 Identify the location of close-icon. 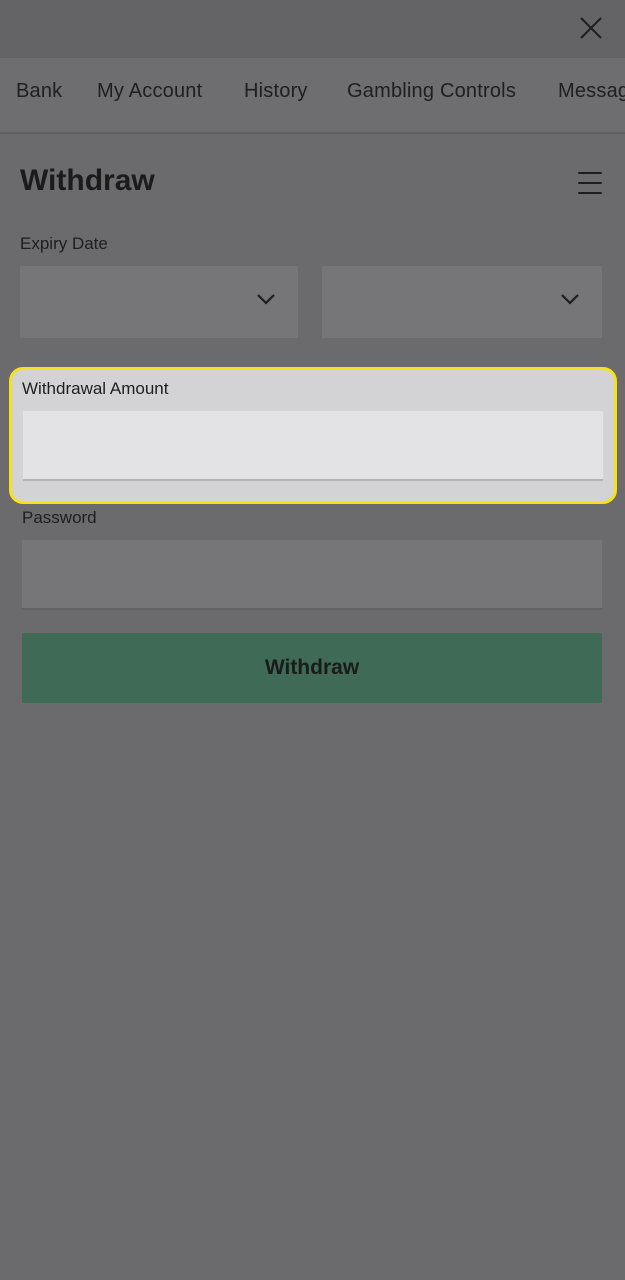
(591, 28).